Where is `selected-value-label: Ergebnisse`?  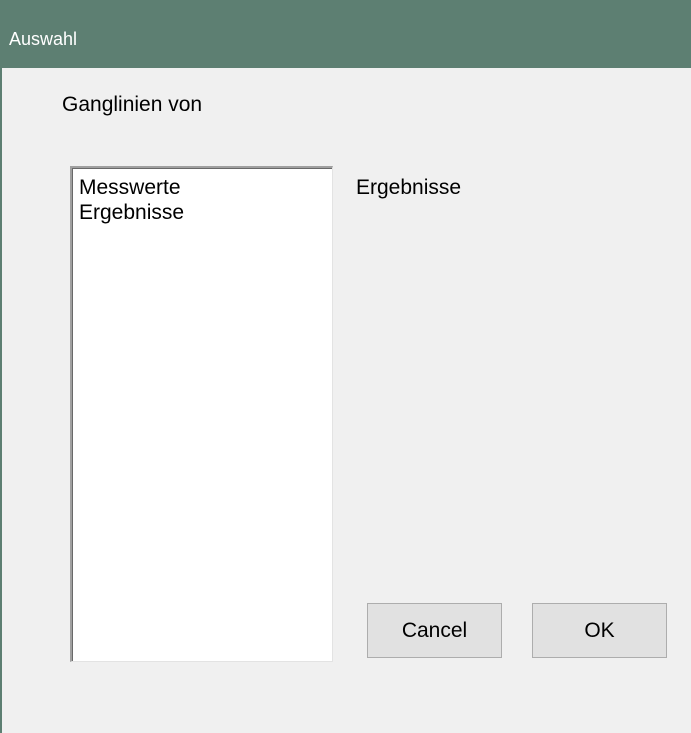
selected-value-label: Ergebnisse is located at coordinates (409, 187).